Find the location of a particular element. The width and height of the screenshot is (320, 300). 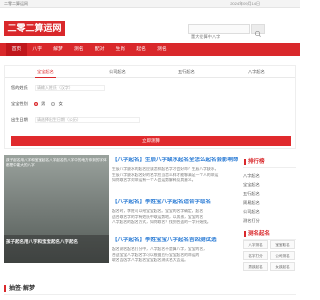

sidebar-button: 女孩起名 is located at coordinates (282, 266).